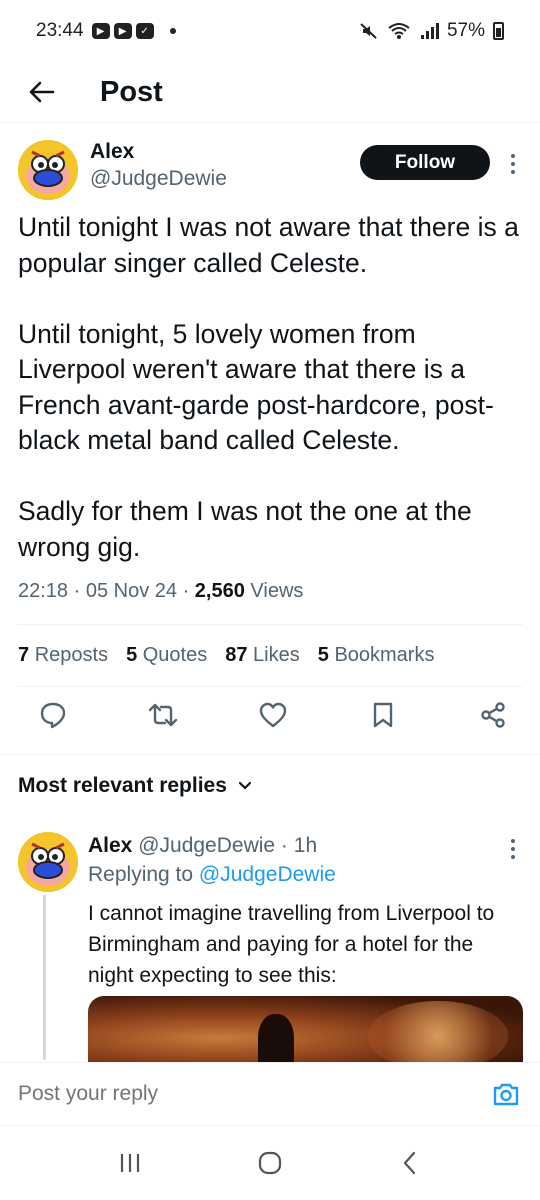  Describe the element at coordinates (206, 845) in the screenshot. I see `reply-author-handle: @JudgeDewie` at that location.